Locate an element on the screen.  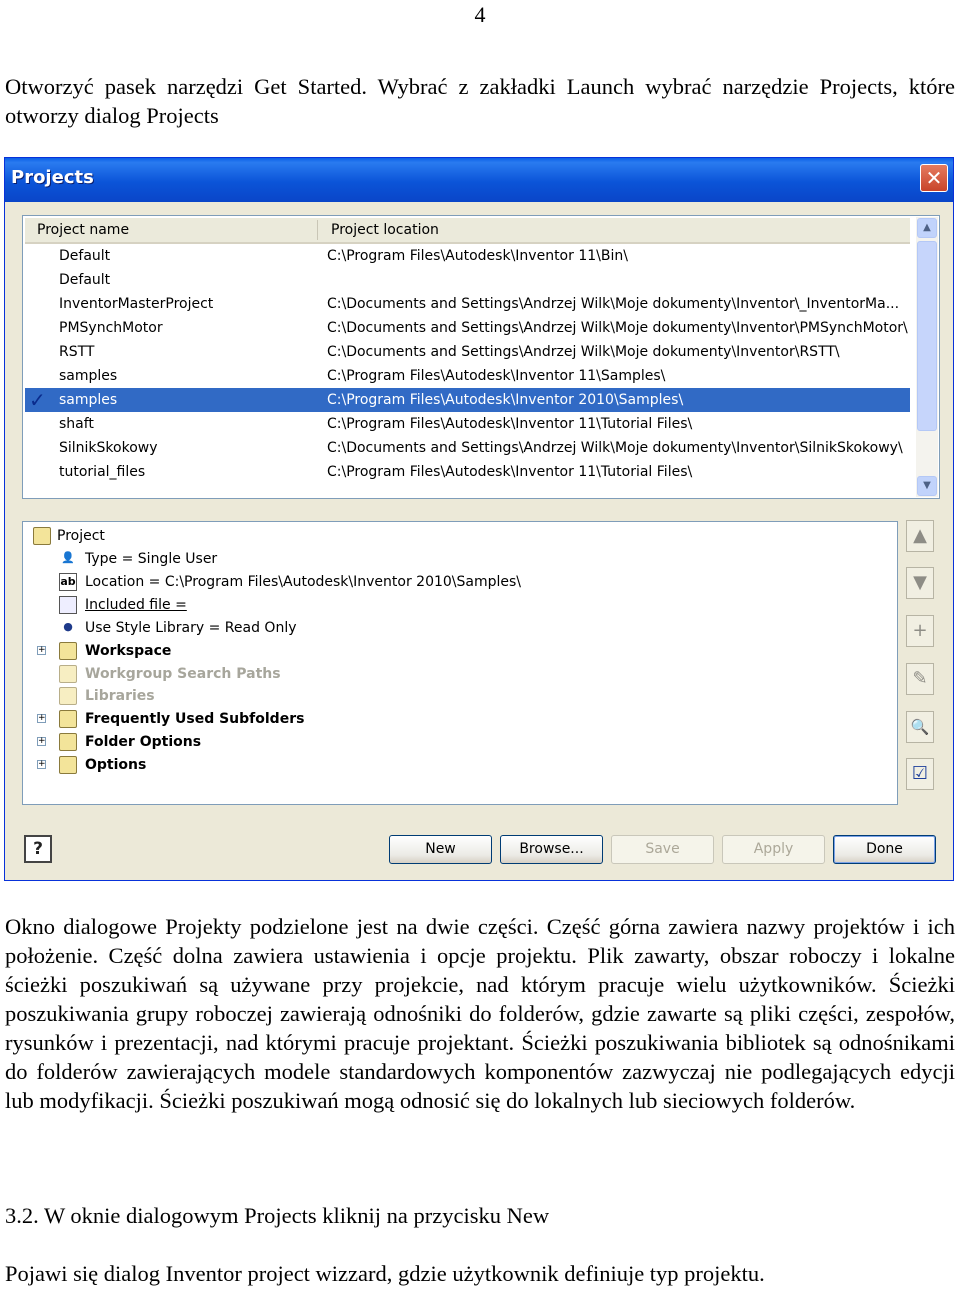
done-button: Done is located at coordinates (884, 849).